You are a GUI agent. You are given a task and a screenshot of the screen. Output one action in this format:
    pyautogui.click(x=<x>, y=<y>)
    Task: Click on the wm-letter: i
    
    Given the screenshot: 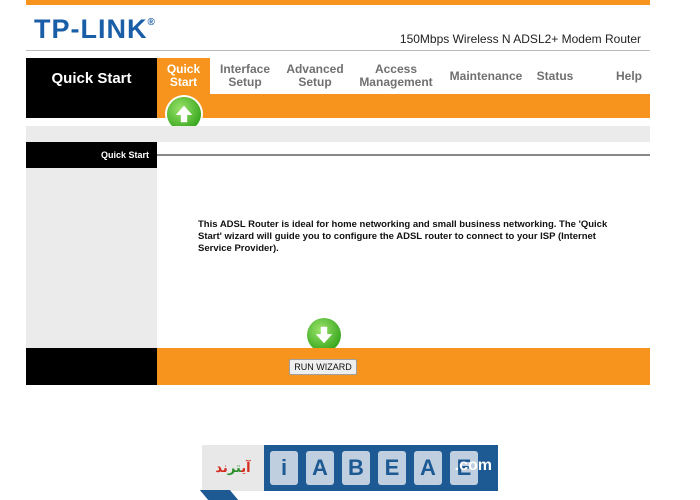 What is the action you would take?
    pyautogui.click(x=284, y=468)
    